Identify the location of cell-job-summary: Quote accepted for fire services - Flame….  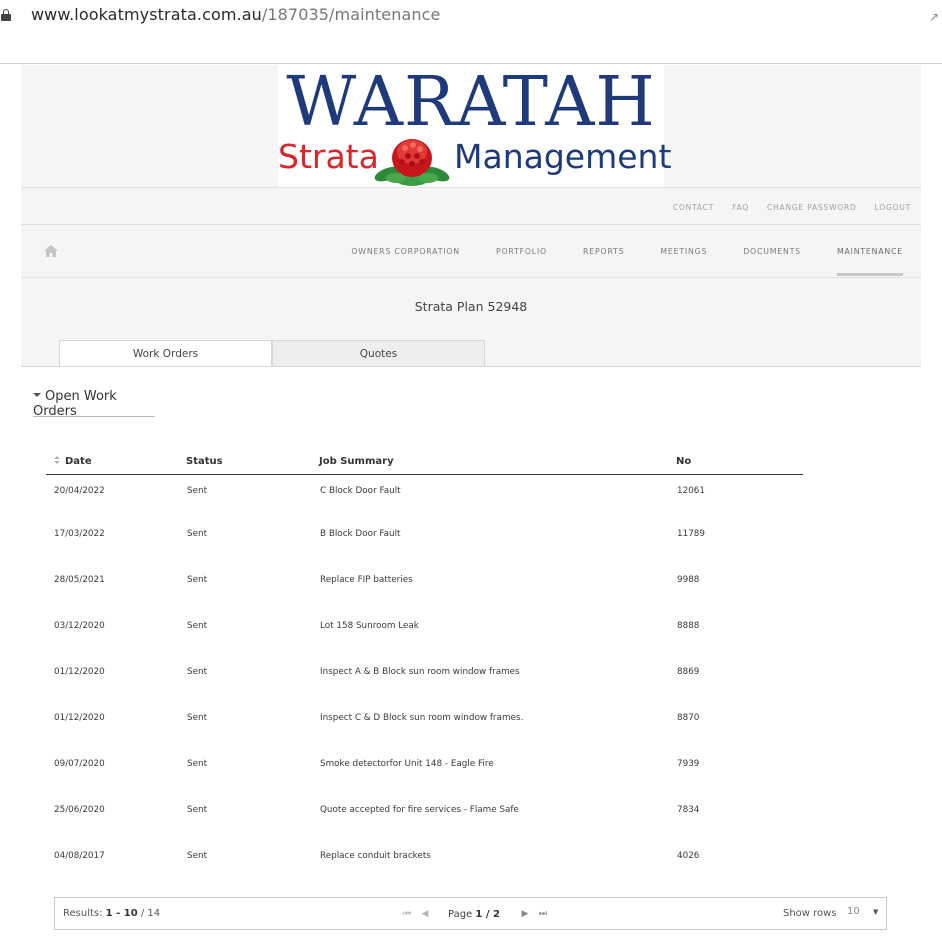
(490, 810).